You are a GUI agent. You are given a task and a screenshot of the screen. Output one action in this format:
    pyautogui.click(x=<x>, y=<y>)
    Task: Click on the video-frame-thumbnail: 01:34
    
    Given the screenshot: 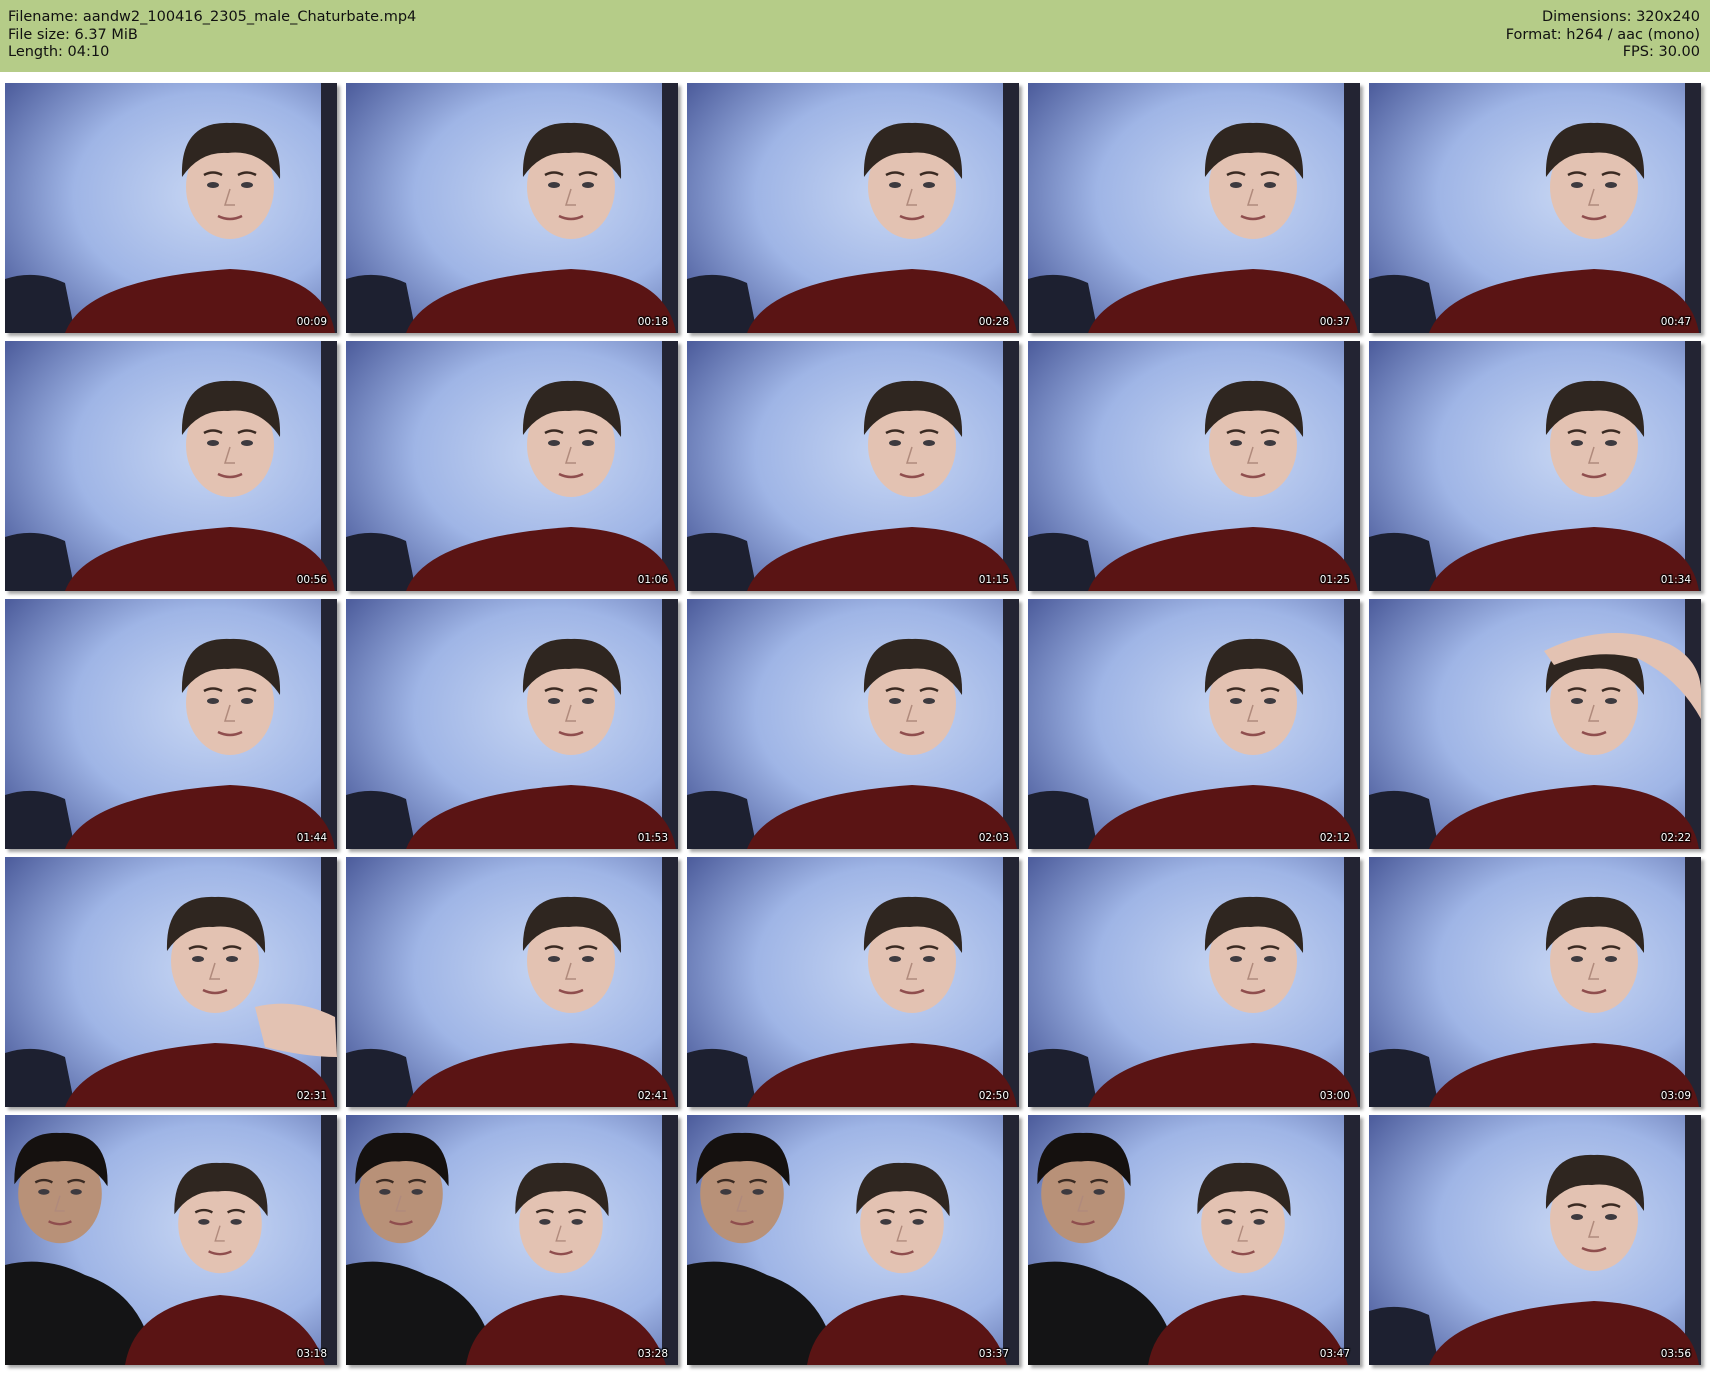 What is the action you would take?
    pyautogui.click(x=1535, y=466)
    